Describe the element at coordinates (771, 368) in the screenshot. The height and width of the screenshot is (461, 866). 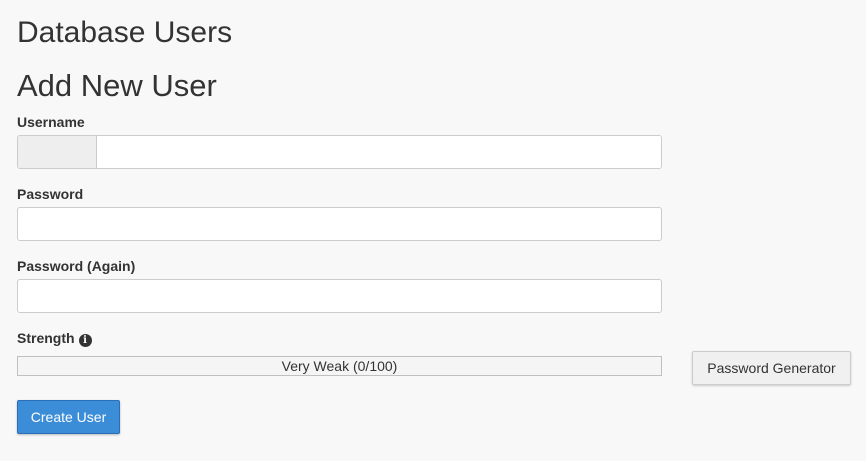
I see `password-generator-button: Password Generator` at that location.